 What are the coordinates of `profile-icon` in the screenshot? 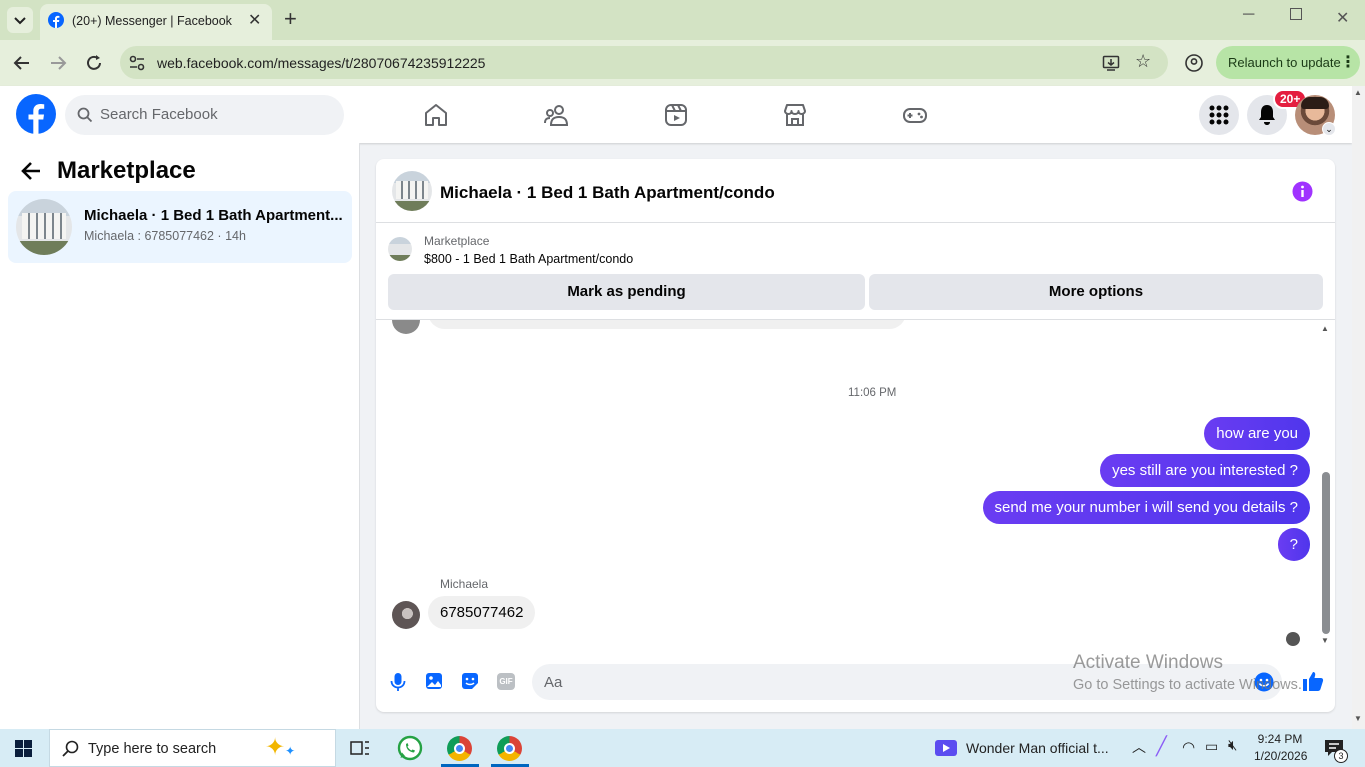 It's located at (1194, 63).